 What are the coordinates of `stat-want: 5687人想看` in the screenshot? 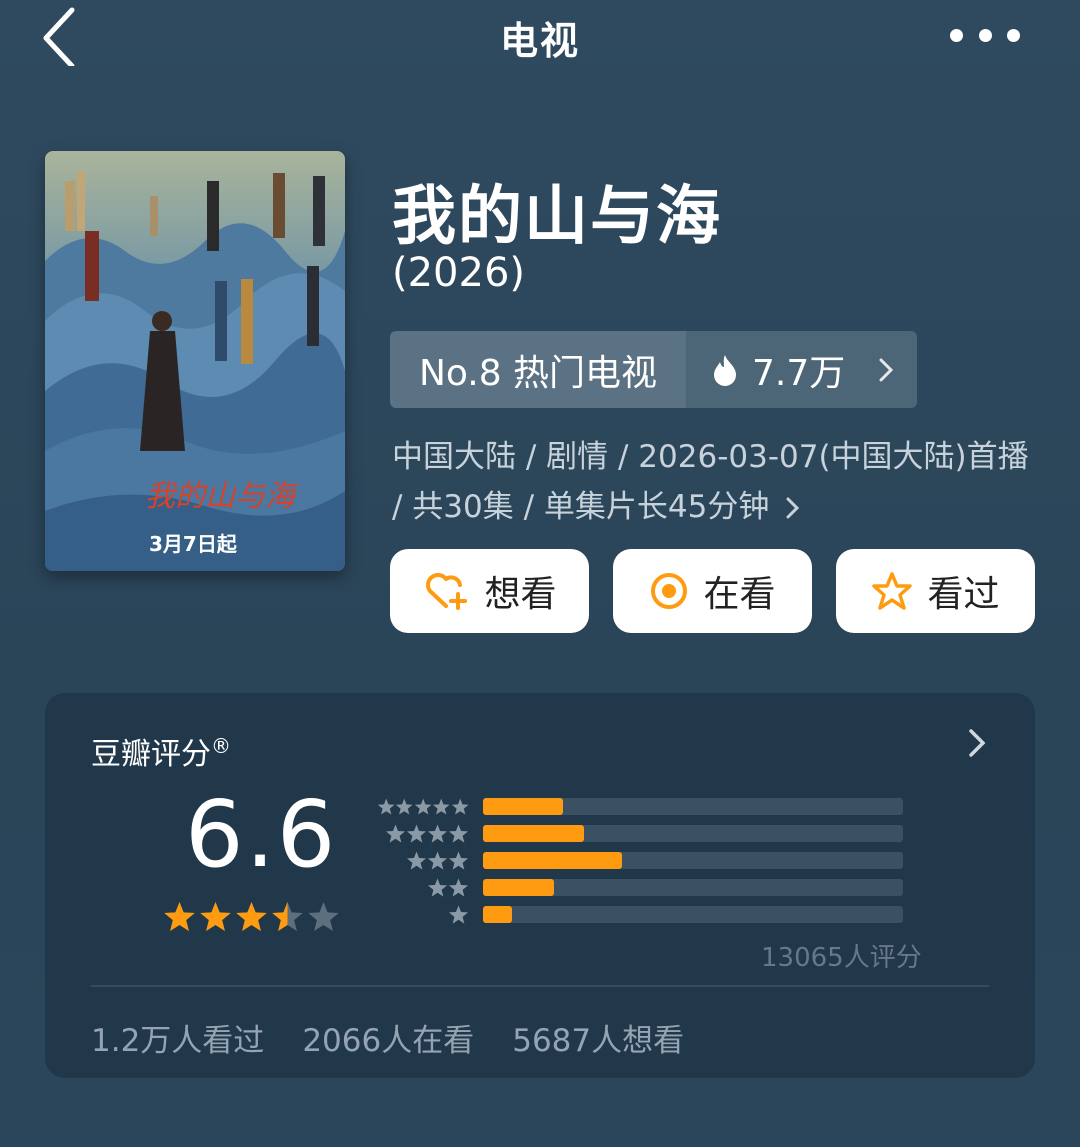 It's located at (598, 1041).